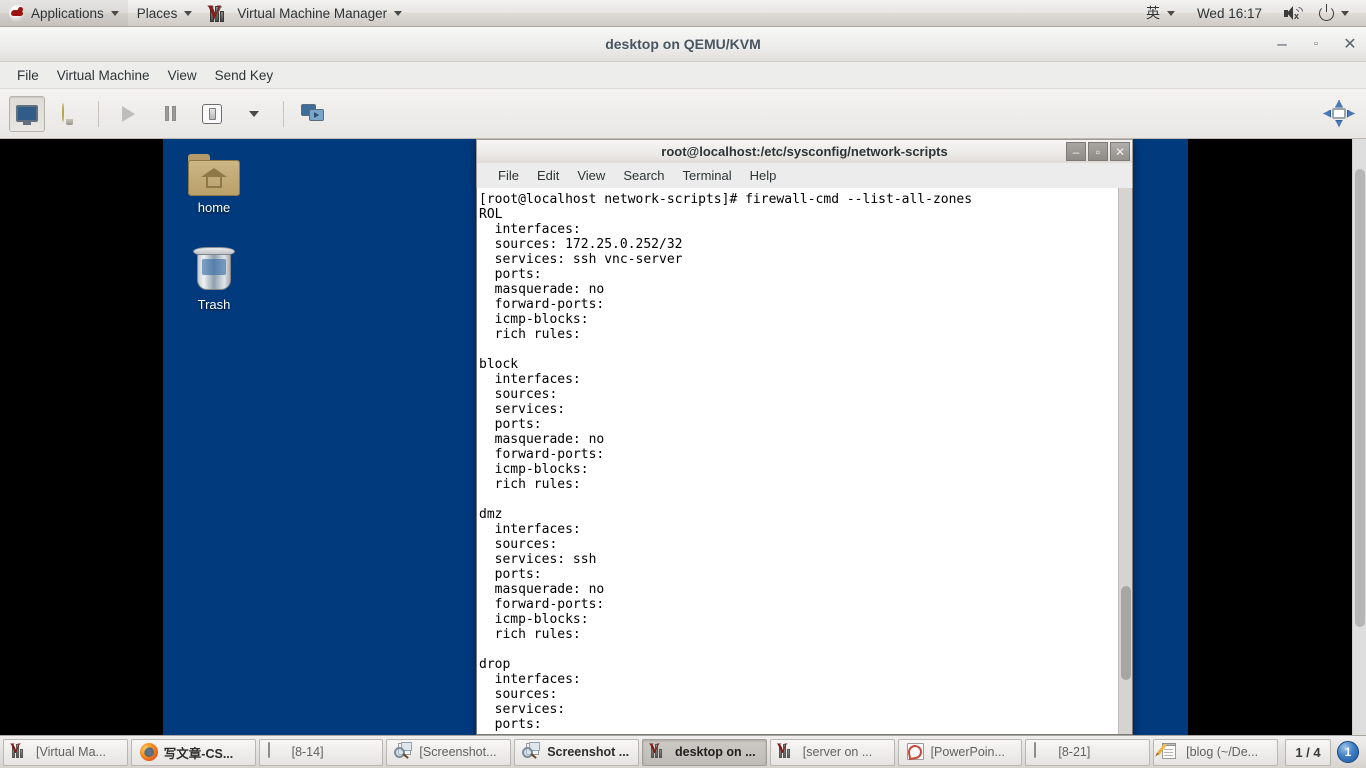 This screenshot has width=1366, height=768. I want to click on places-menu: Places, so click(165, 13).